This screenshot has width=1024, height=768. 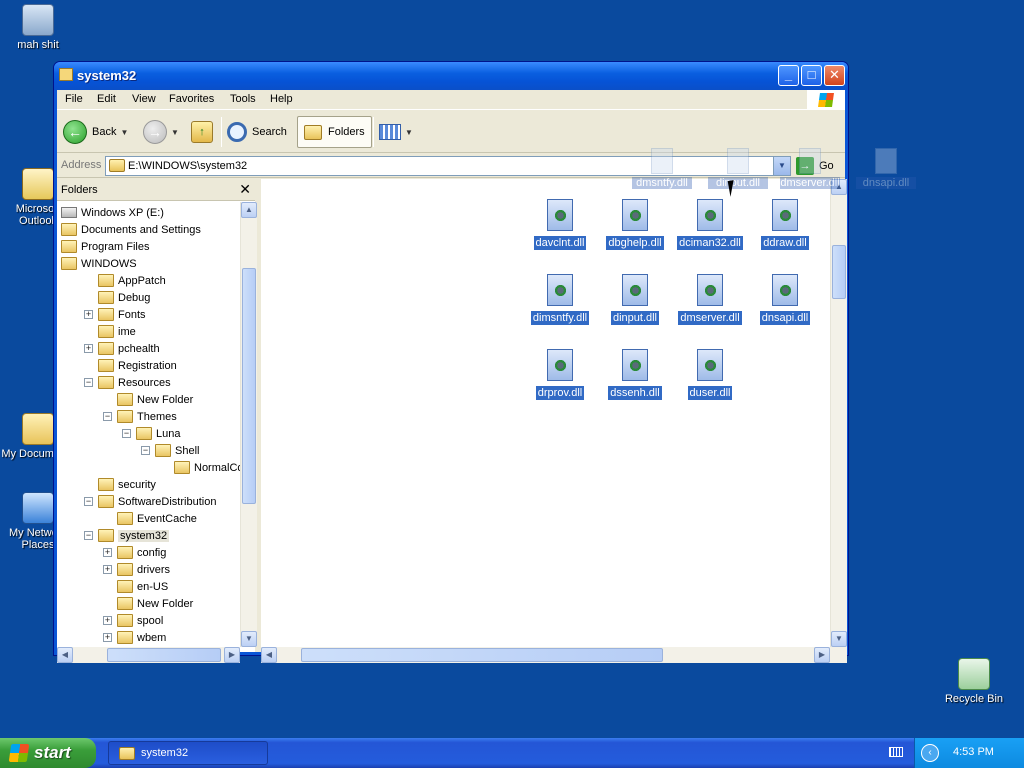 What do you see at coordinates (930, 753) in the screenshot?
I see `show-hidden-icons-icon: ‹` at bounding box center [930, 753].